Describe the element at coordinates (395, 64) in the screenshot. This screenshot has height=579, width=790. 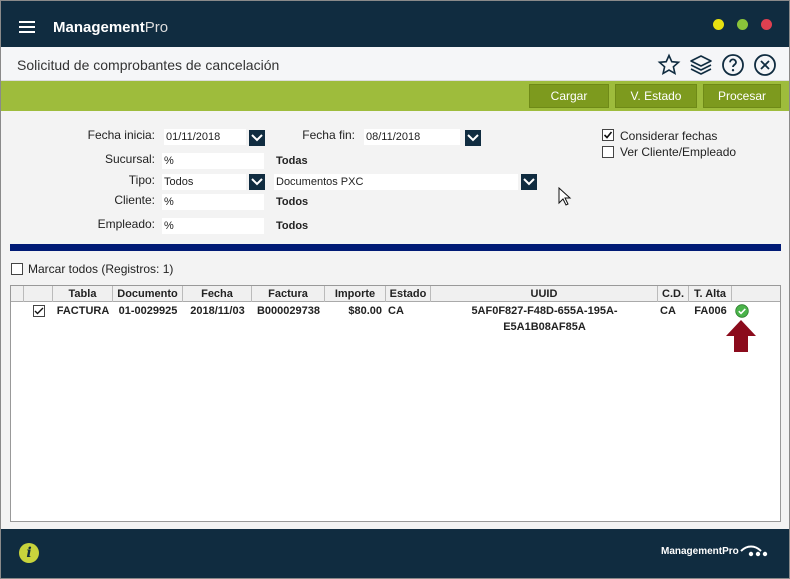
I see `page-header: Solicitud de comprobantes de cancelación` at that location.